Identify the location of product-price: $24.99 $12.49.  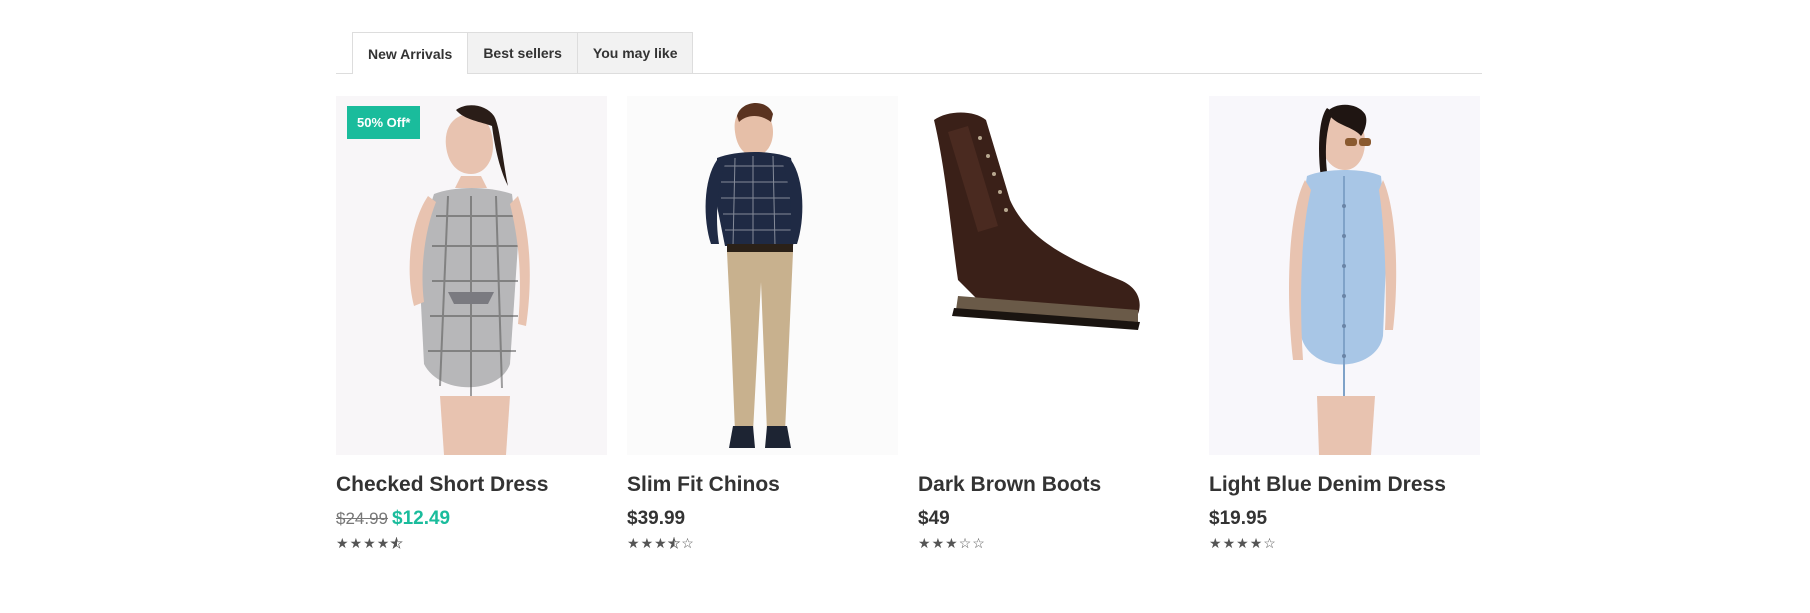
(471, 519).